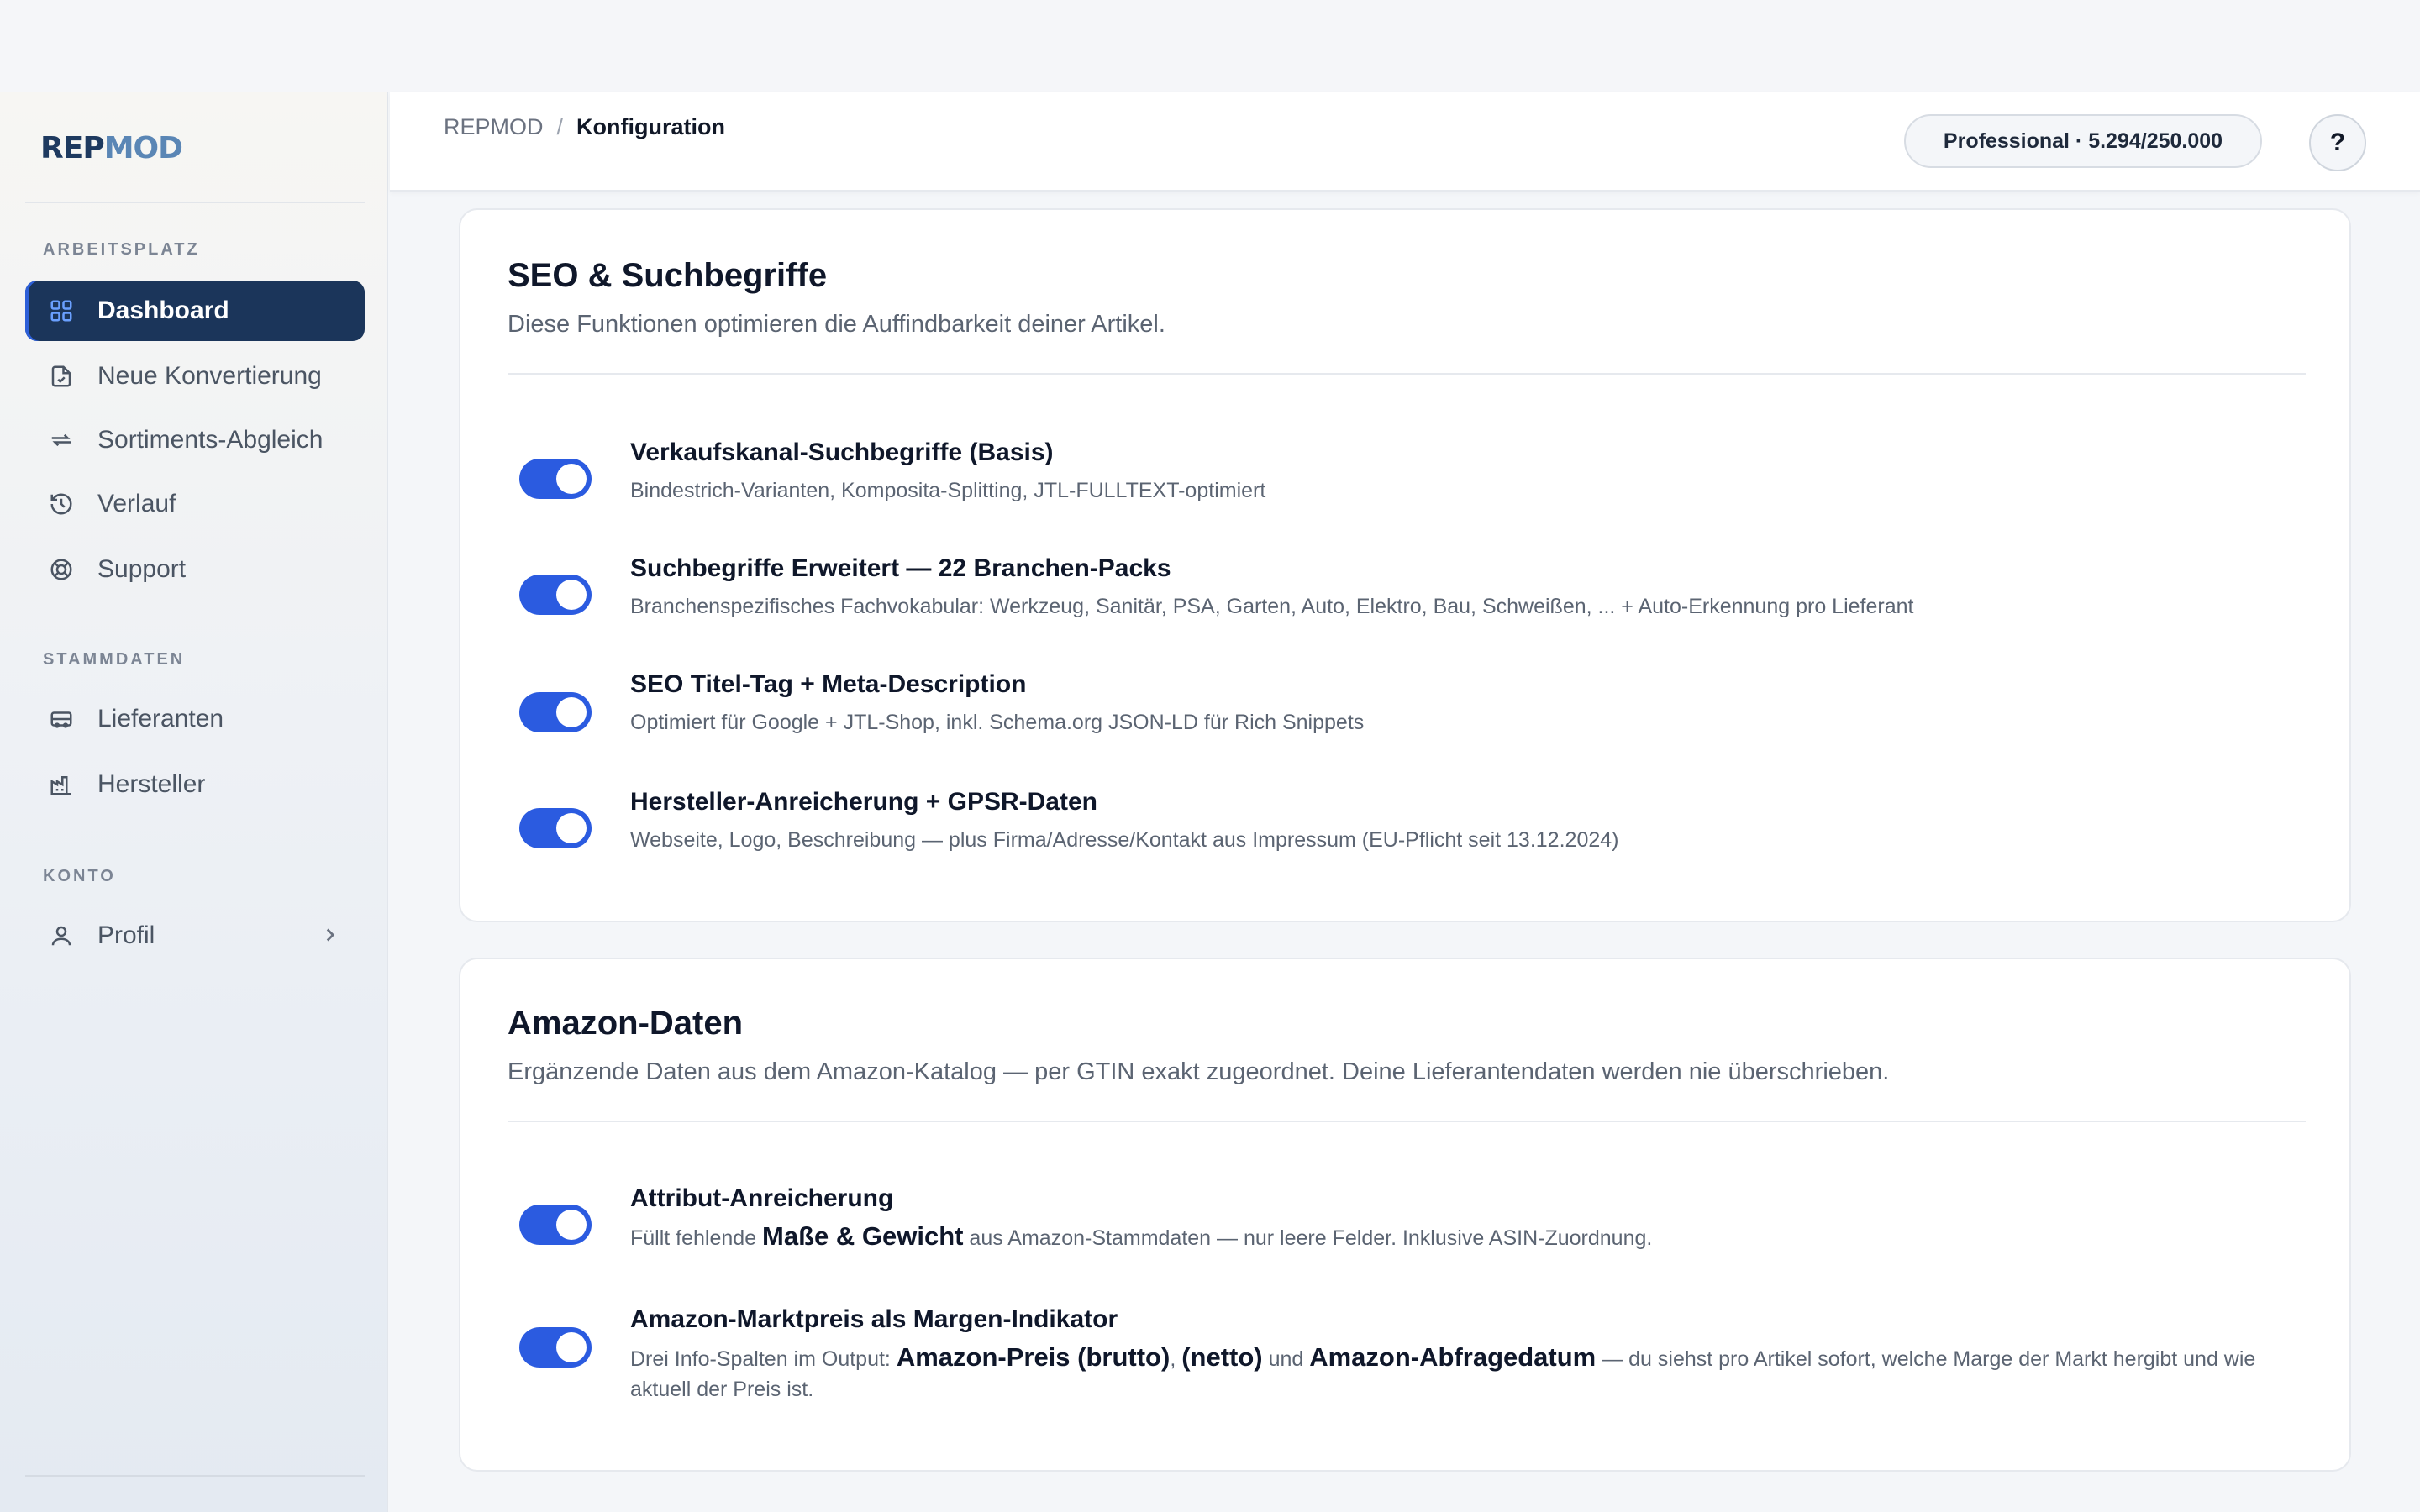 This screenshot has width=2420, height=1512. What do you see at coordinates (121, 249) in the screenshot?
I see `section-label-arbeitsplatz: ARBEITSPLATZ` at bounding box center [121, 249].